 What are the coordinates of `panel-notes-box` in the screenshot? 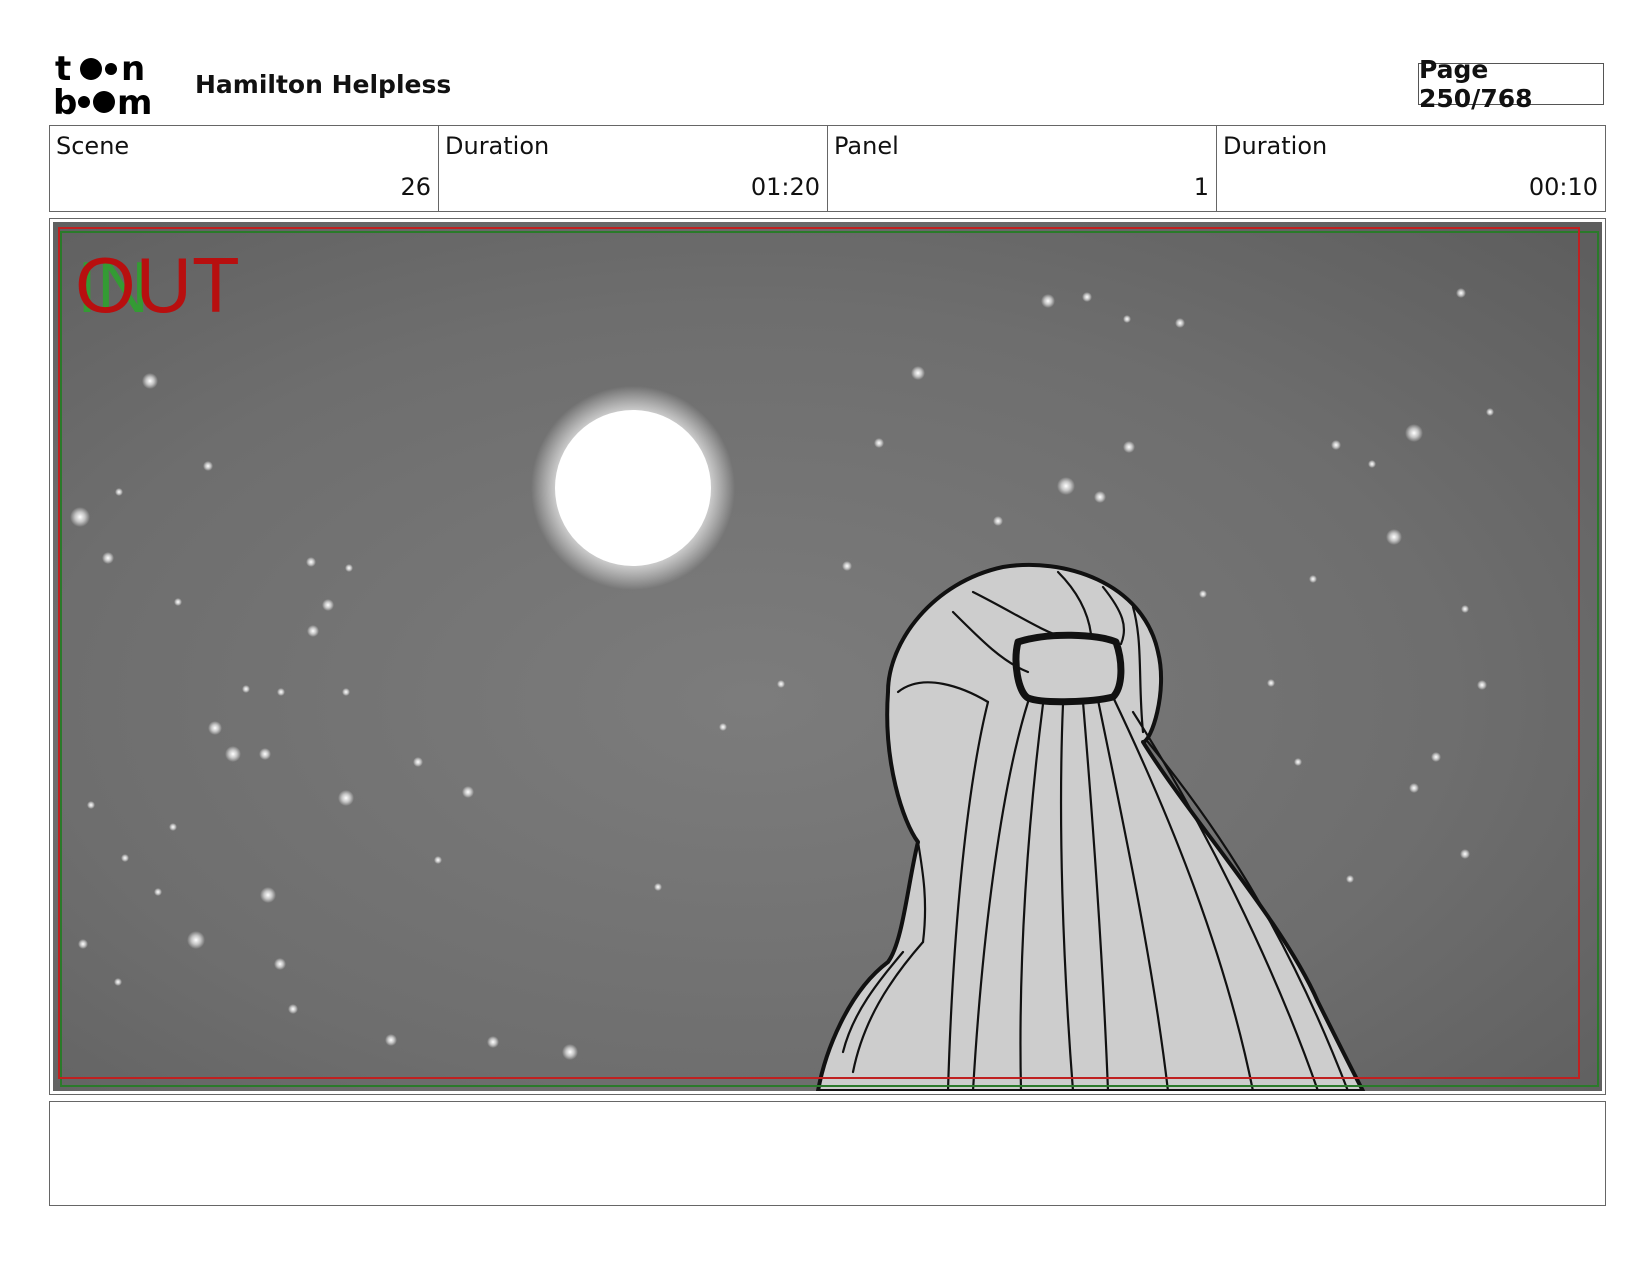 It's located at (827, 1153).